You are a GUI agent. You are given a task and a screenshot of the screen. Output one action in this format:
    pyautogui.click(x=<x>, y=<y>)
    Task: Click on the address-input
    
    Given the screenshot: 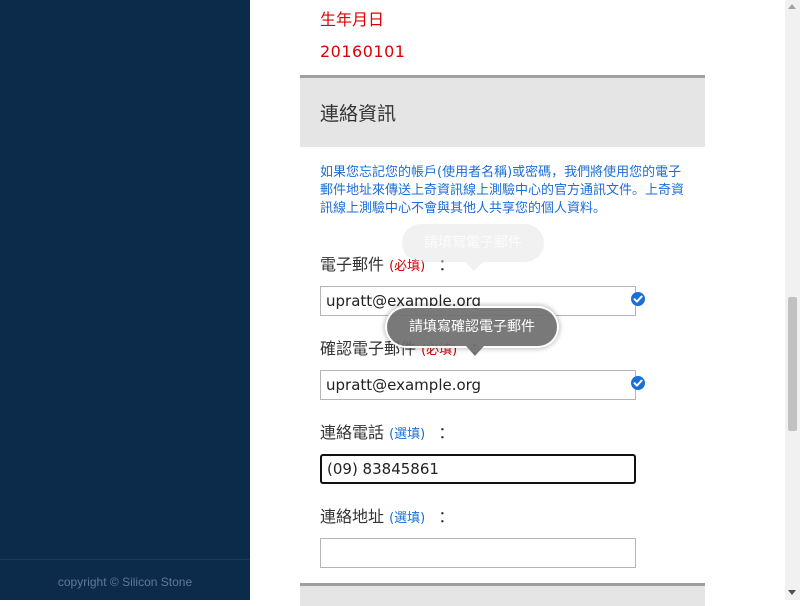 What is the action you would take?
    pyautogui.click(x=478, y=553)
    